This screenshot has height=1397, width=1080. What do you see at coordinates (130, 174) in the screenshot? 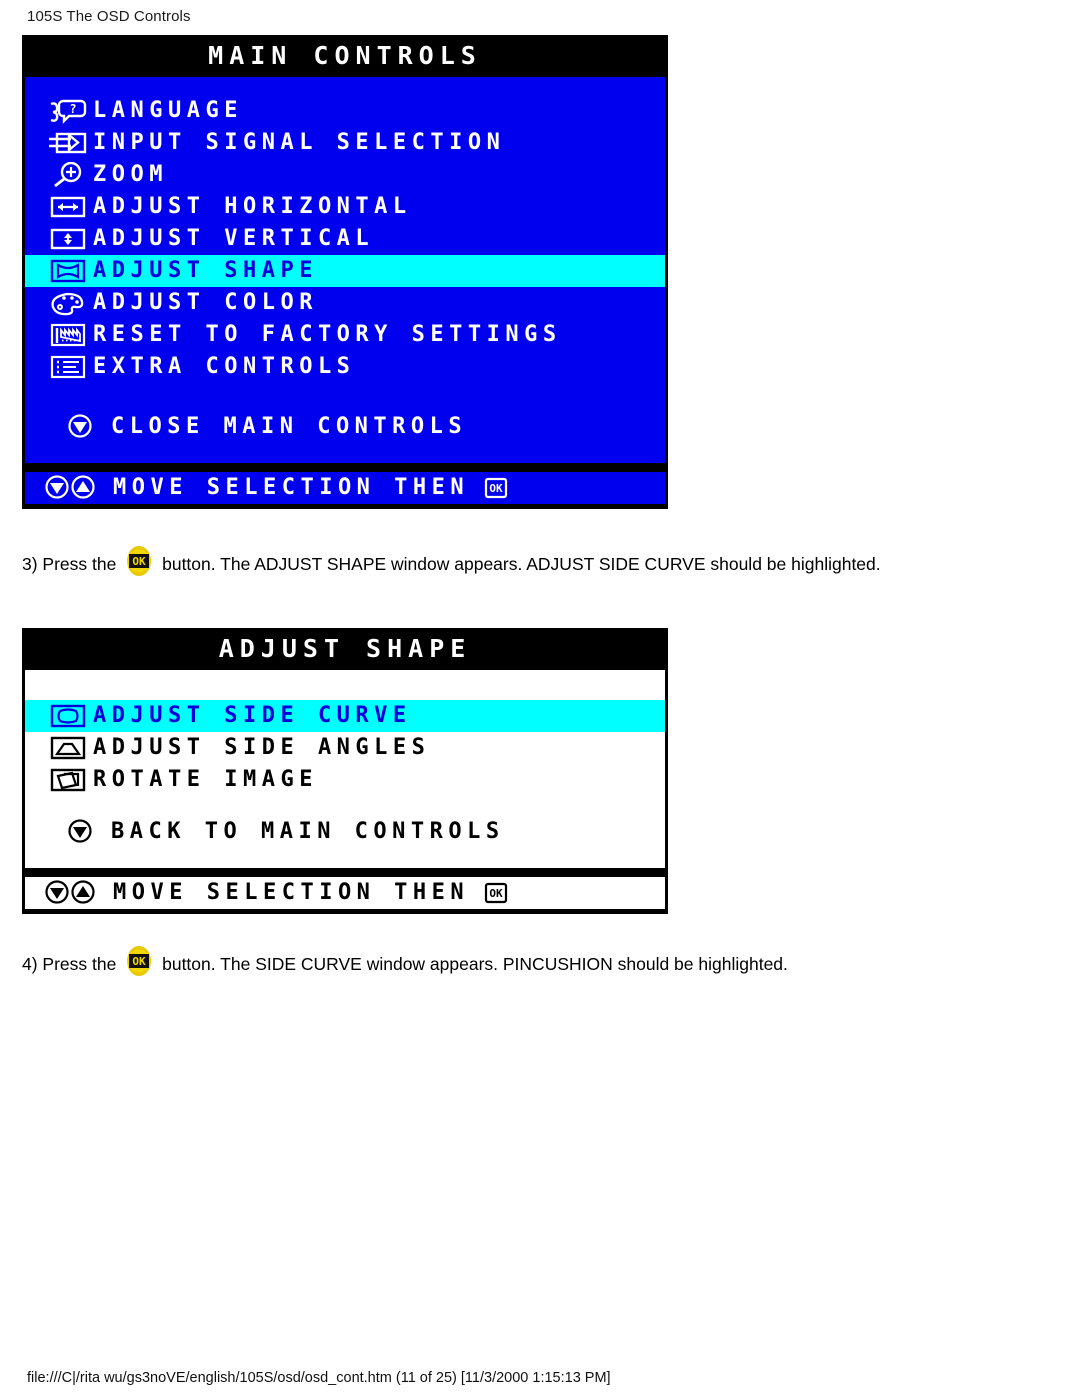
I see `osd-item-label: ZOOM` at bounding box center [130, 174].